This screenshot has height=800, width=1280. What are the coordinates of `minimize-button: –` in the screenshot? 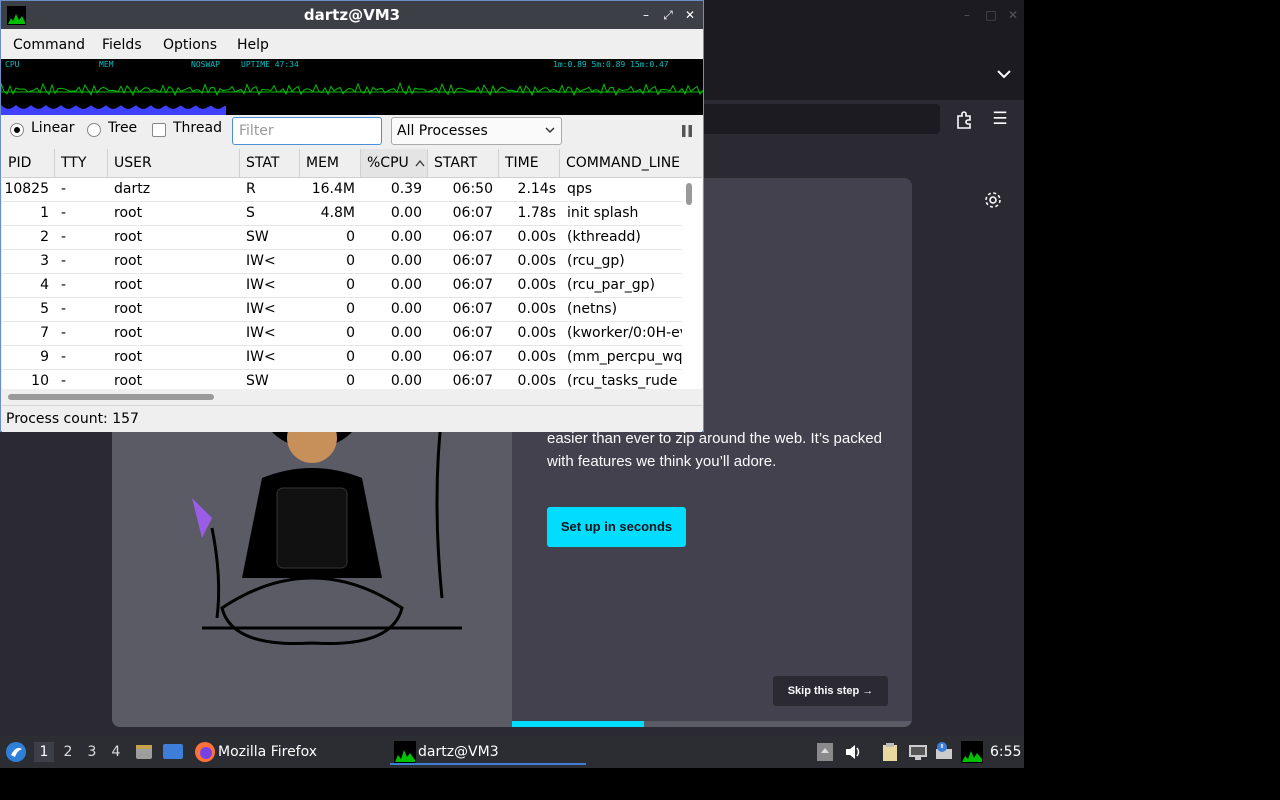 It's located at (646, 15).